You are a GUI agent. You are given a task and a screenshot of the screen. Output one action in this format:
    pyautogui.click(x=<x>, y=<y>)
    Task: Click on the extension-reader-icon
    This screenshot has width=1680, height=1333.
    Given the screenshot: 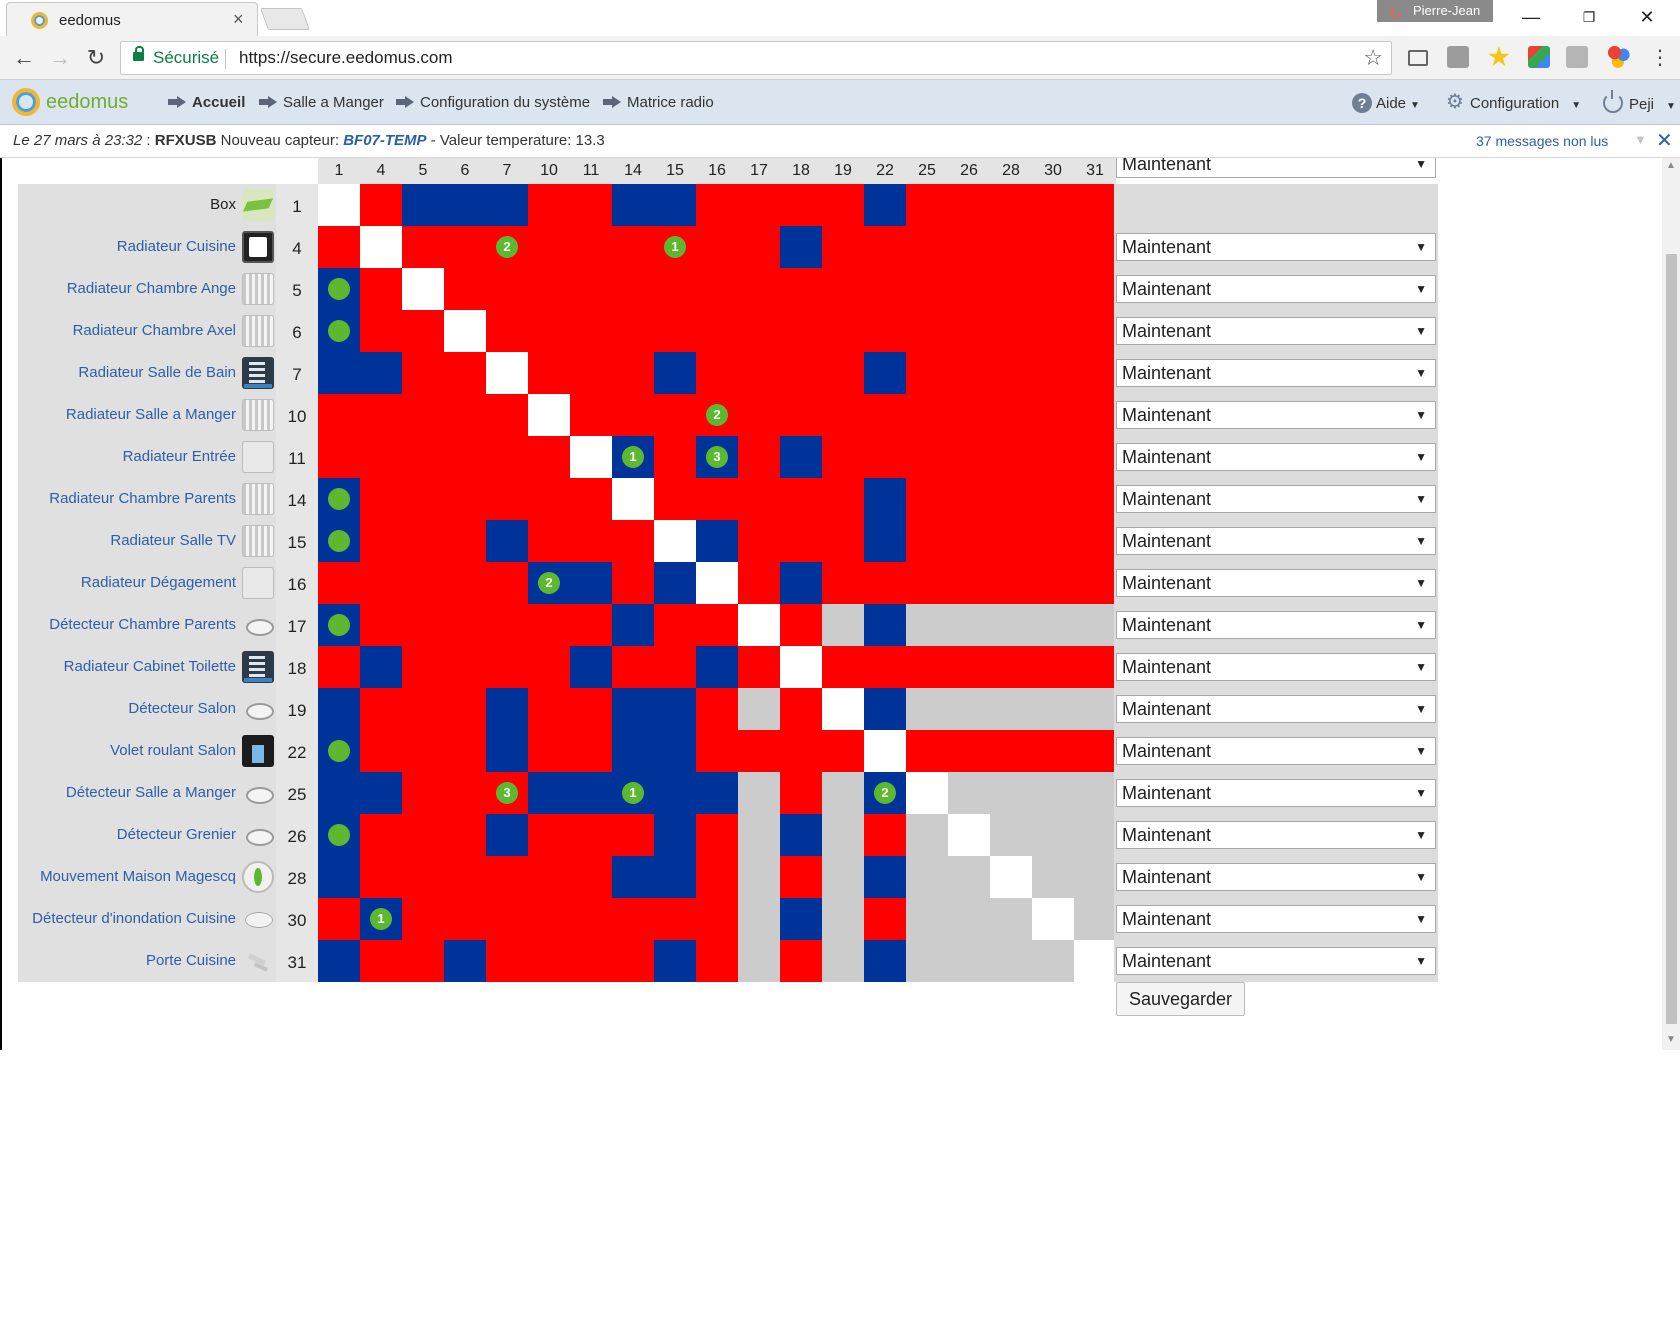 What is the action you would take?
    pyautogui.click(x=1458, y=57)
    